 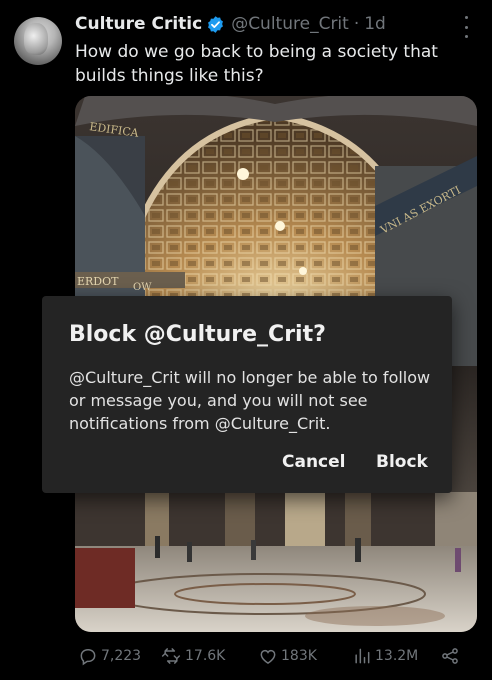 I want to click on verified-badge-icon, so click(x=215, y=24).